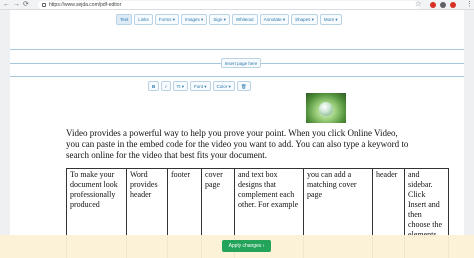 This screenshot has height=258, width=474. What do you see at coordinates (166, 86) in the screenshot?
I see `italic-button: I` at bounding box center [166, 86].